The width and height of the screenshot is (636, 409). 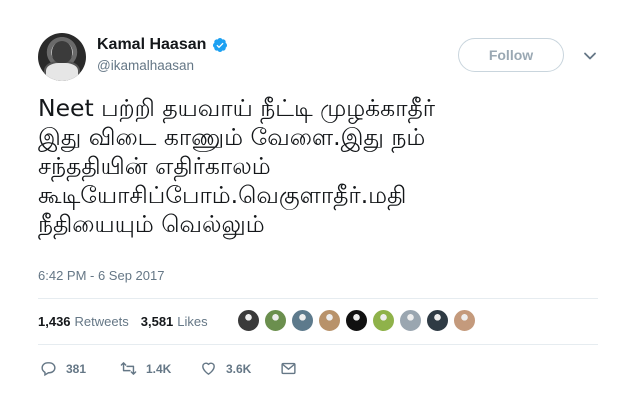 I want to click on chevron-down-icon, so click(x=590, y=56).